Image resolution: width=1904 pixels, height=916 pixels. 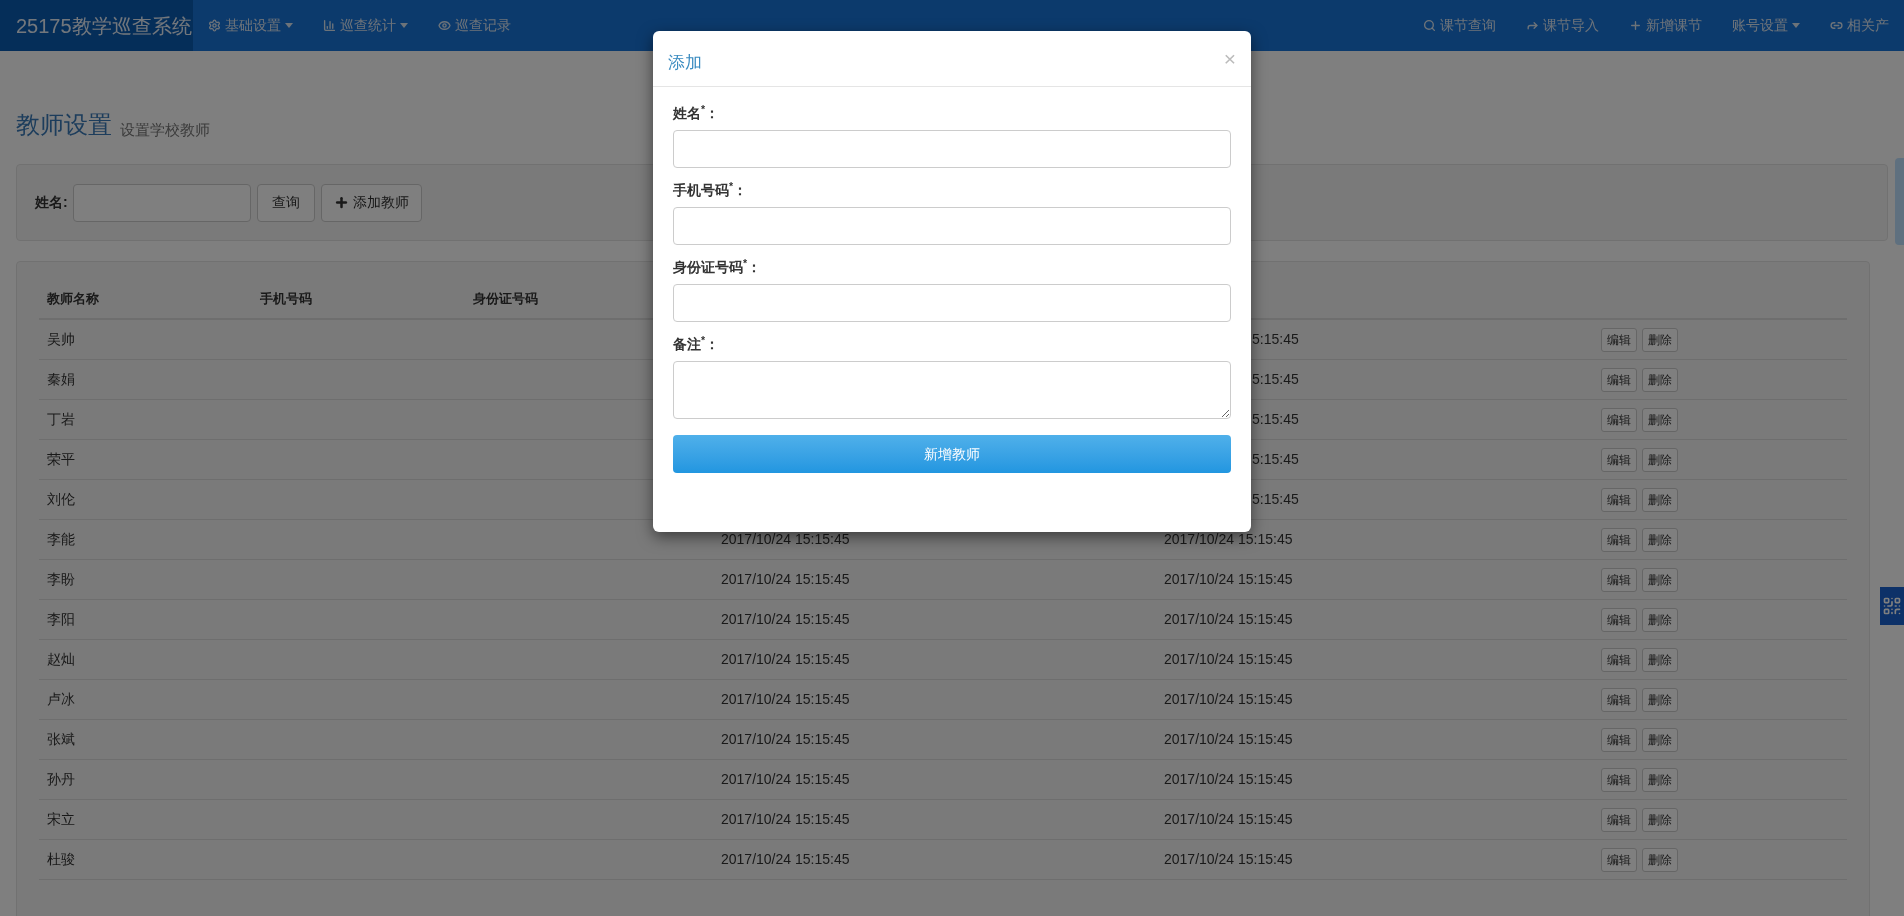 I want to click on qr-code-icon, so click(x=1892, y=606).